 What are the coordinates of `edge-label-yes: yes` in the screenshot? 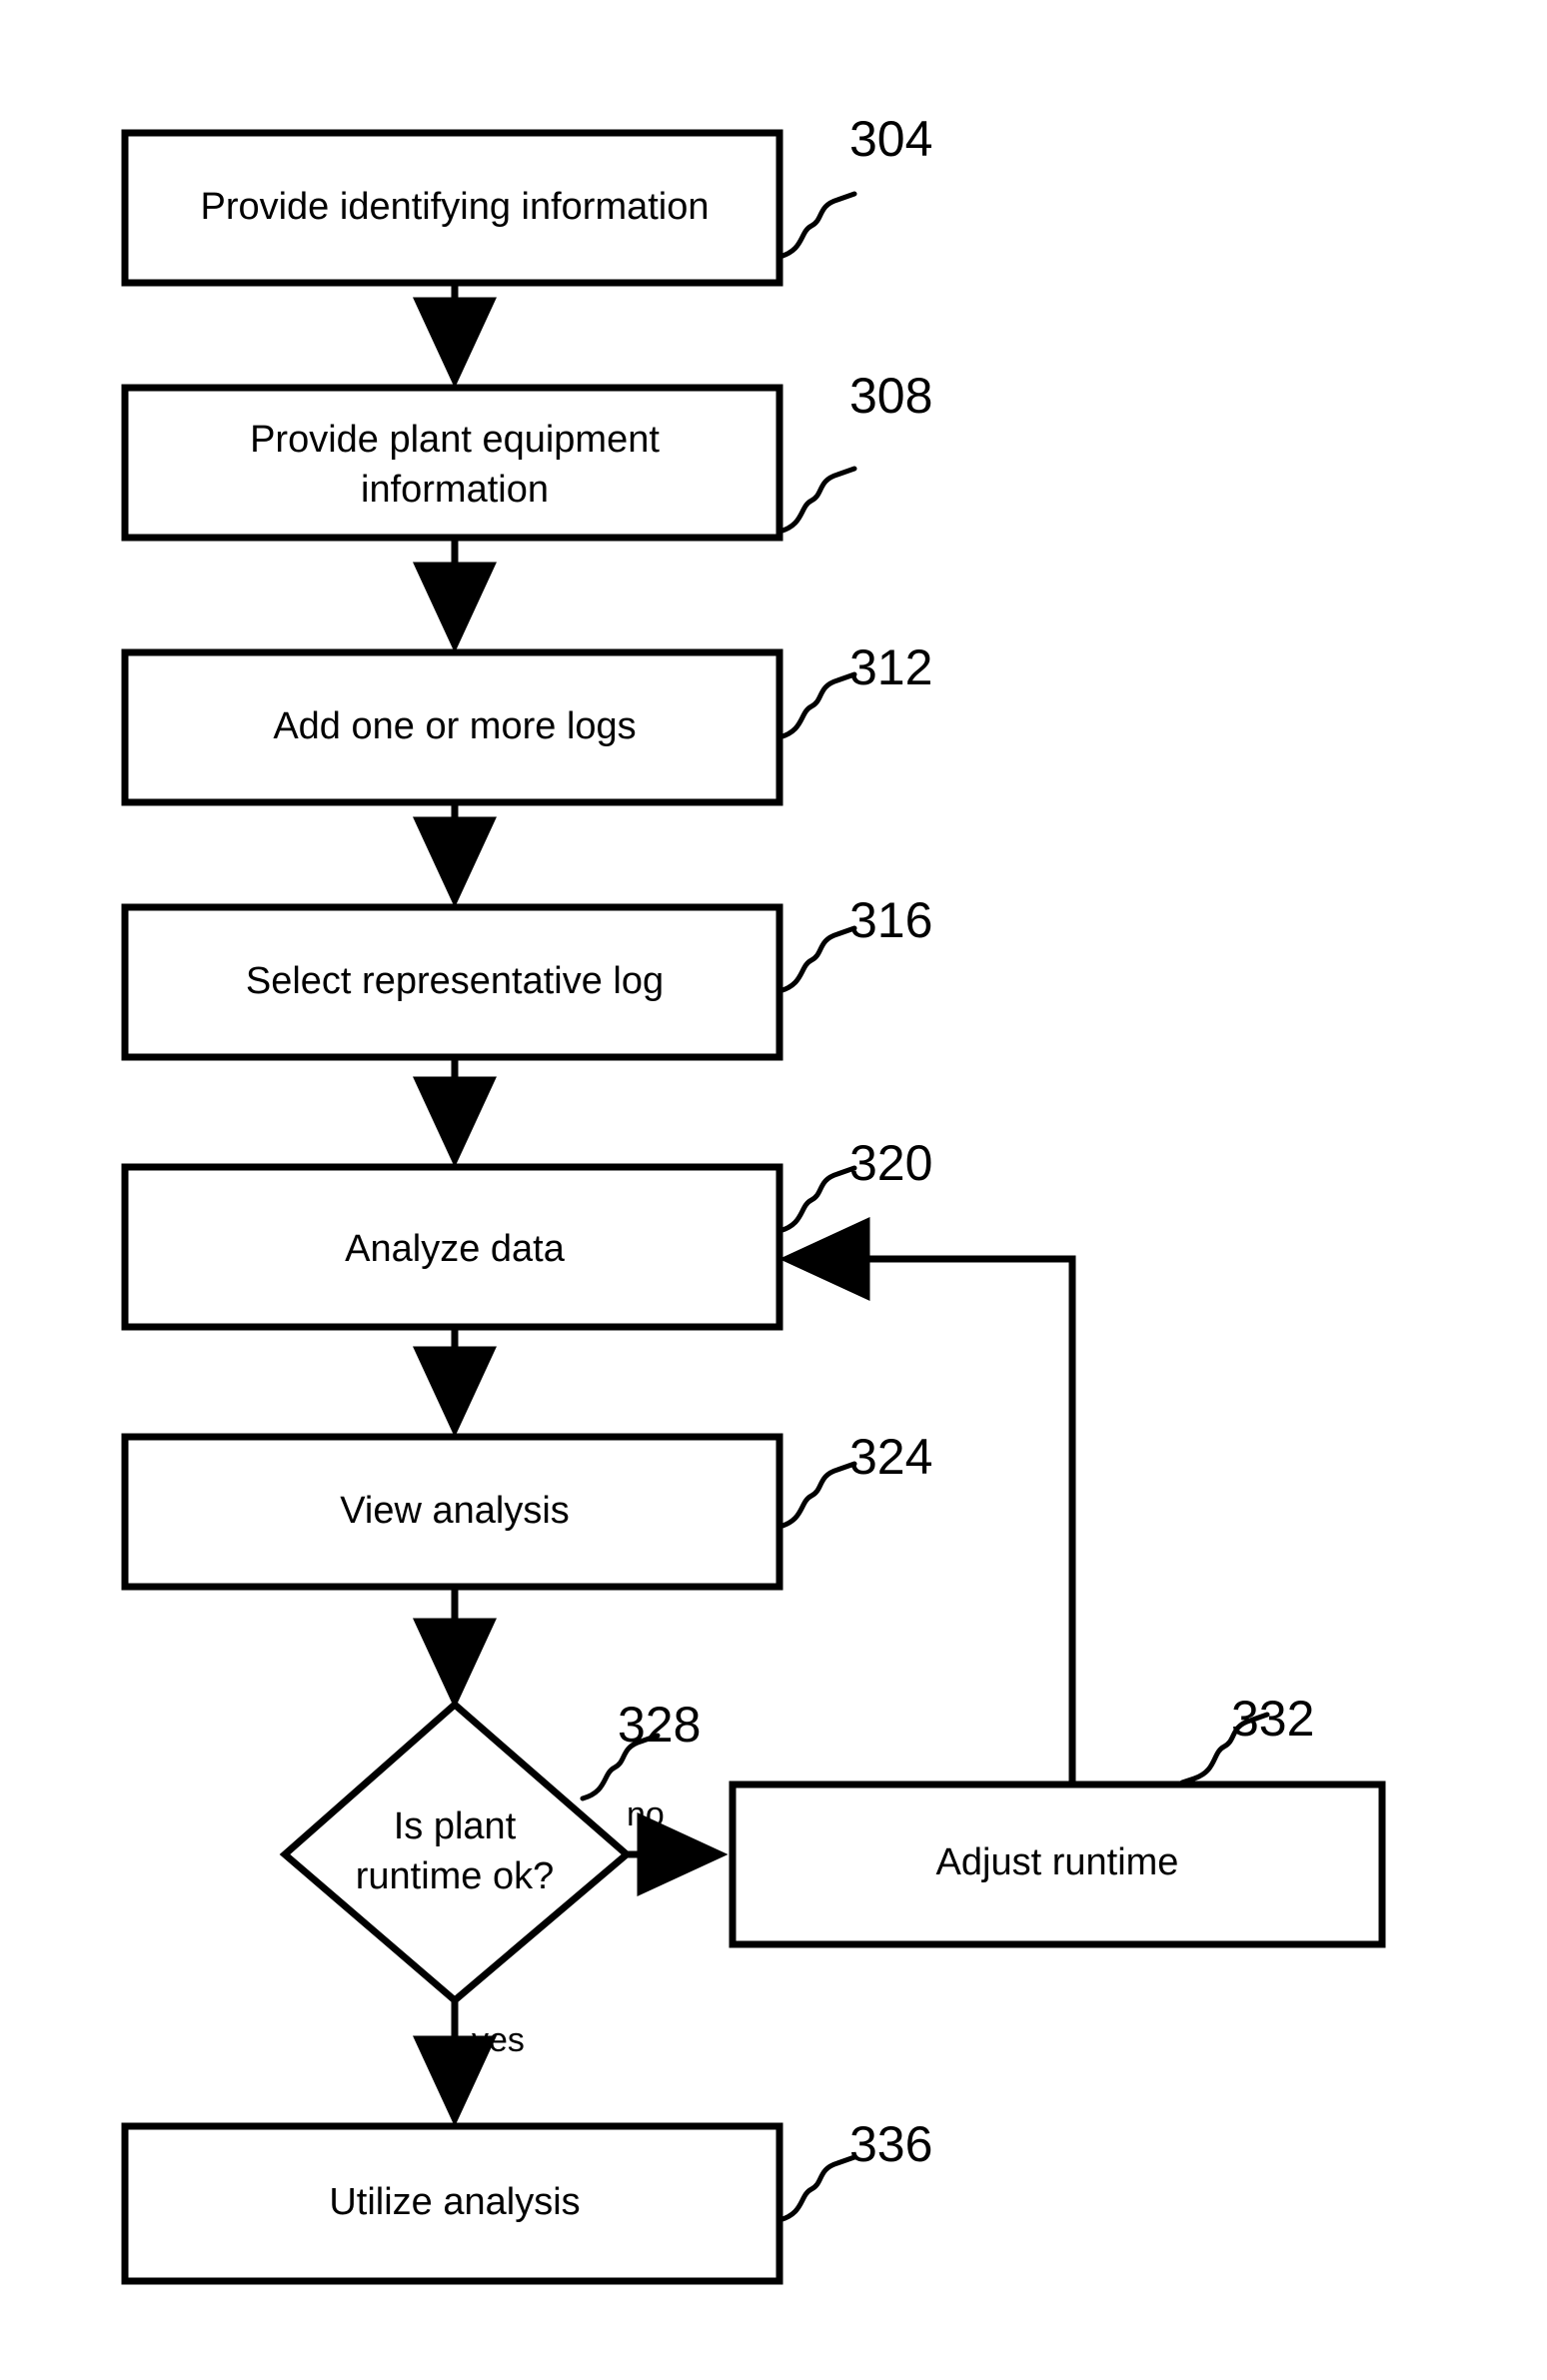 It's located at (499, 2040).